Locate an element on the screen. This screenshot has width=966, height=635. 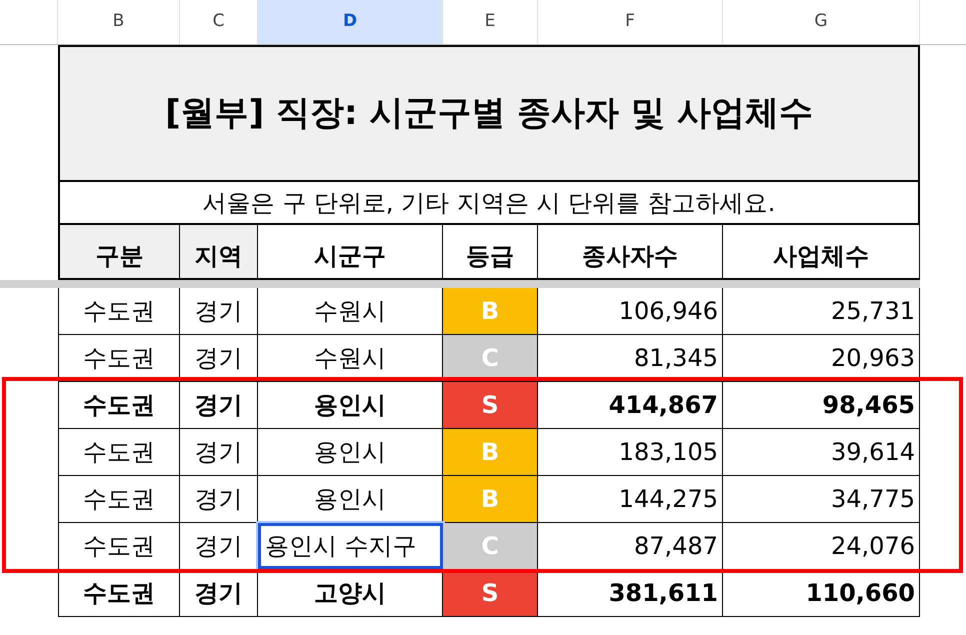
number-cell: 106,946 is located at coordinates (630, 311).